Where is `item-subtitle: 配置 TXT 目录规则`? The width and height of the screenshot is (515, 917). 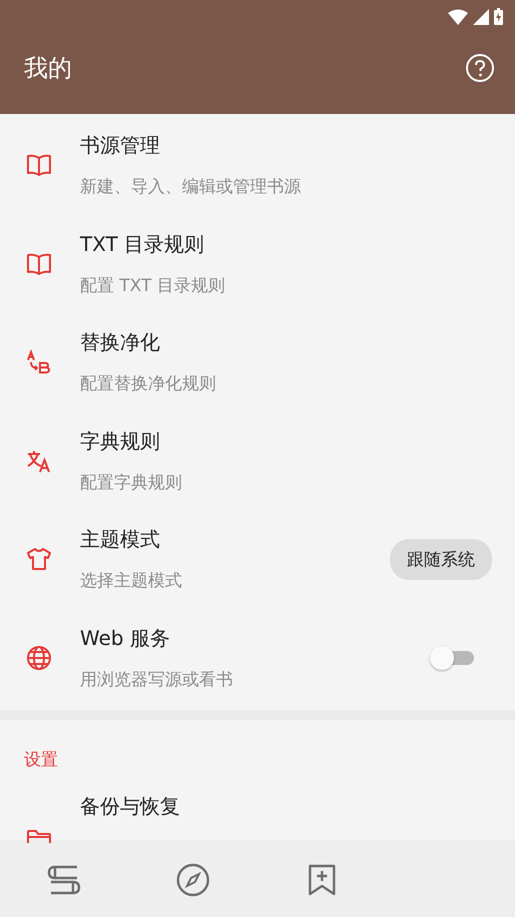 item-subtitle: 配置 TXT 目录规则 is located at coordinates (153, 285).